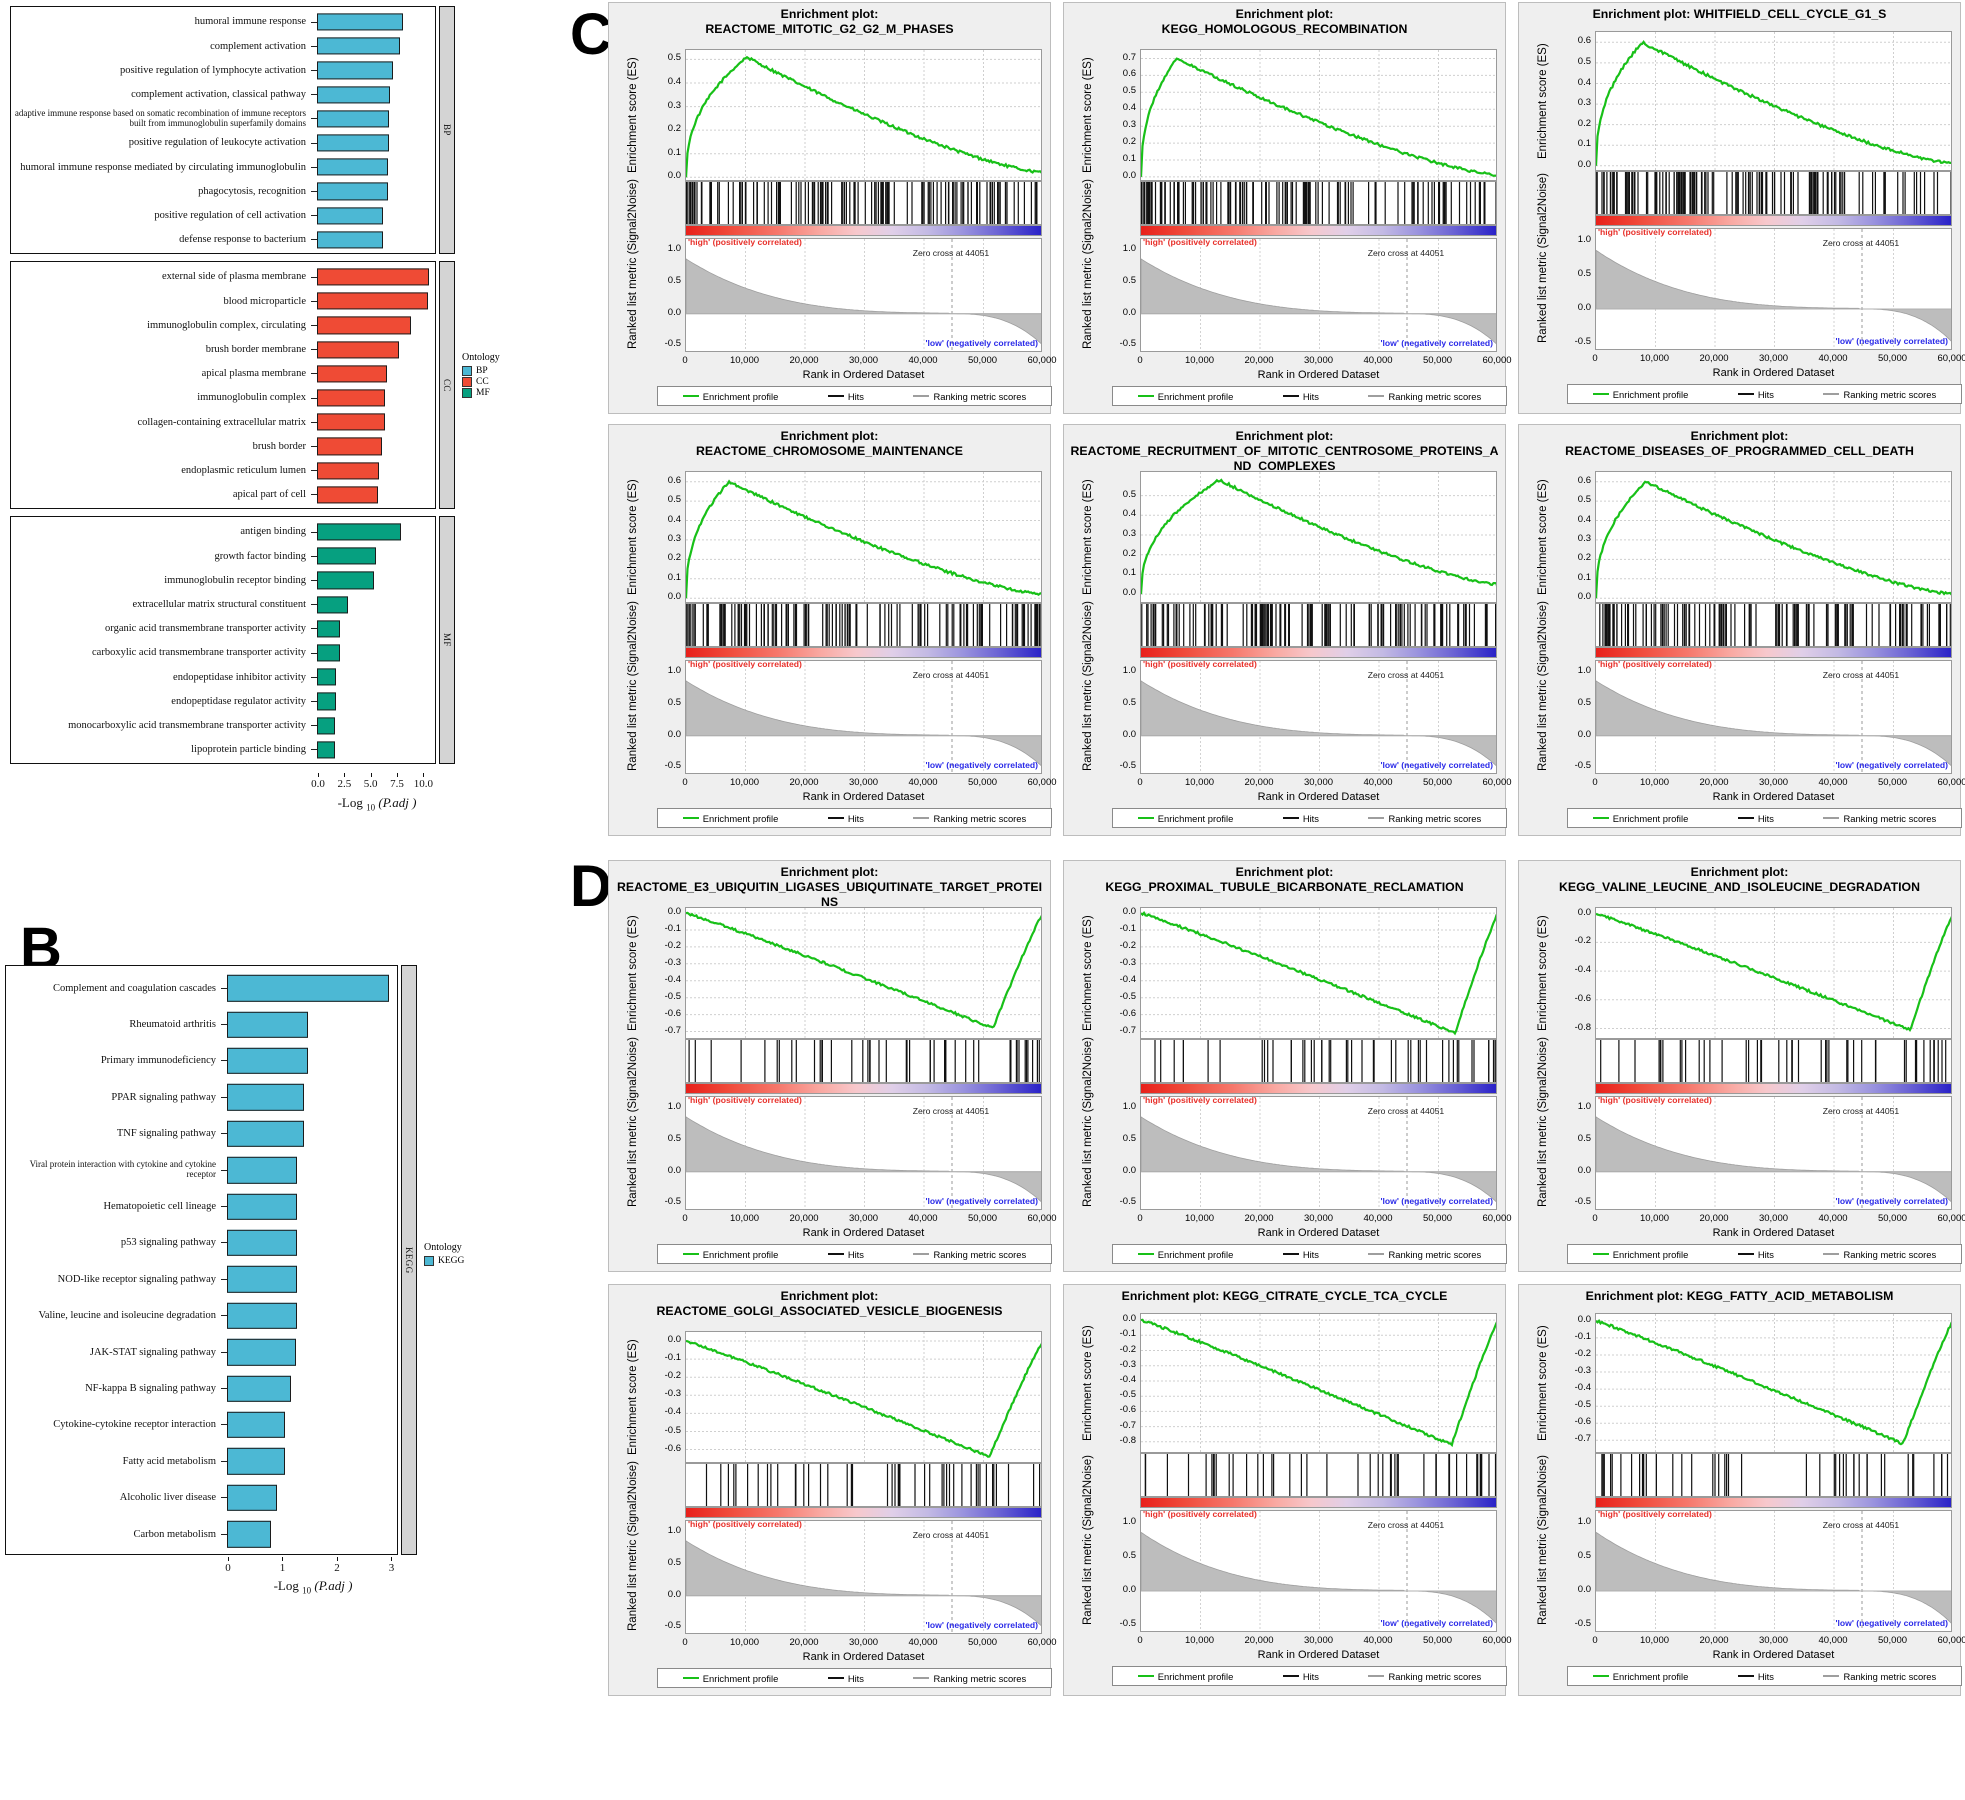 The height and width of the screenshot is (1800, 1965). What do you see at coordinates (202, 1352) in the screenshot?
I see `kegg-bar-row: JAK-STAT signaling pathway` at bounding box center [202, 1352].